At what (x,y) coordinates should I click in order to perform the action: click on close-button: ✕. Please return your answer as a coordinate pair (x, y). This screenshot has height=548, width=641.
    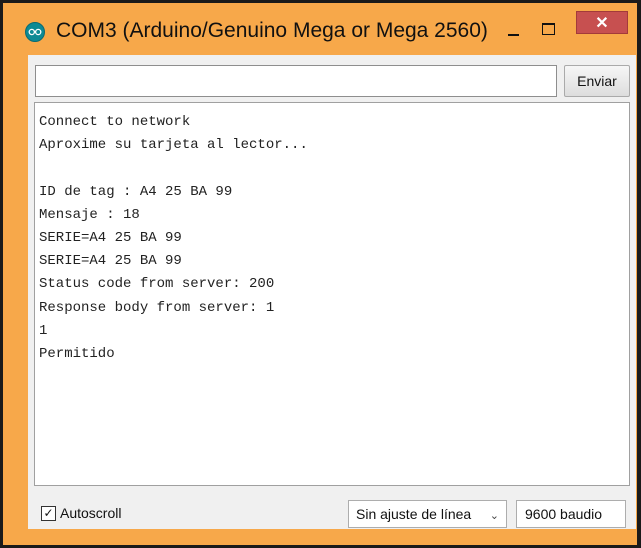
    Looking at the image, I should click on (602, 22).